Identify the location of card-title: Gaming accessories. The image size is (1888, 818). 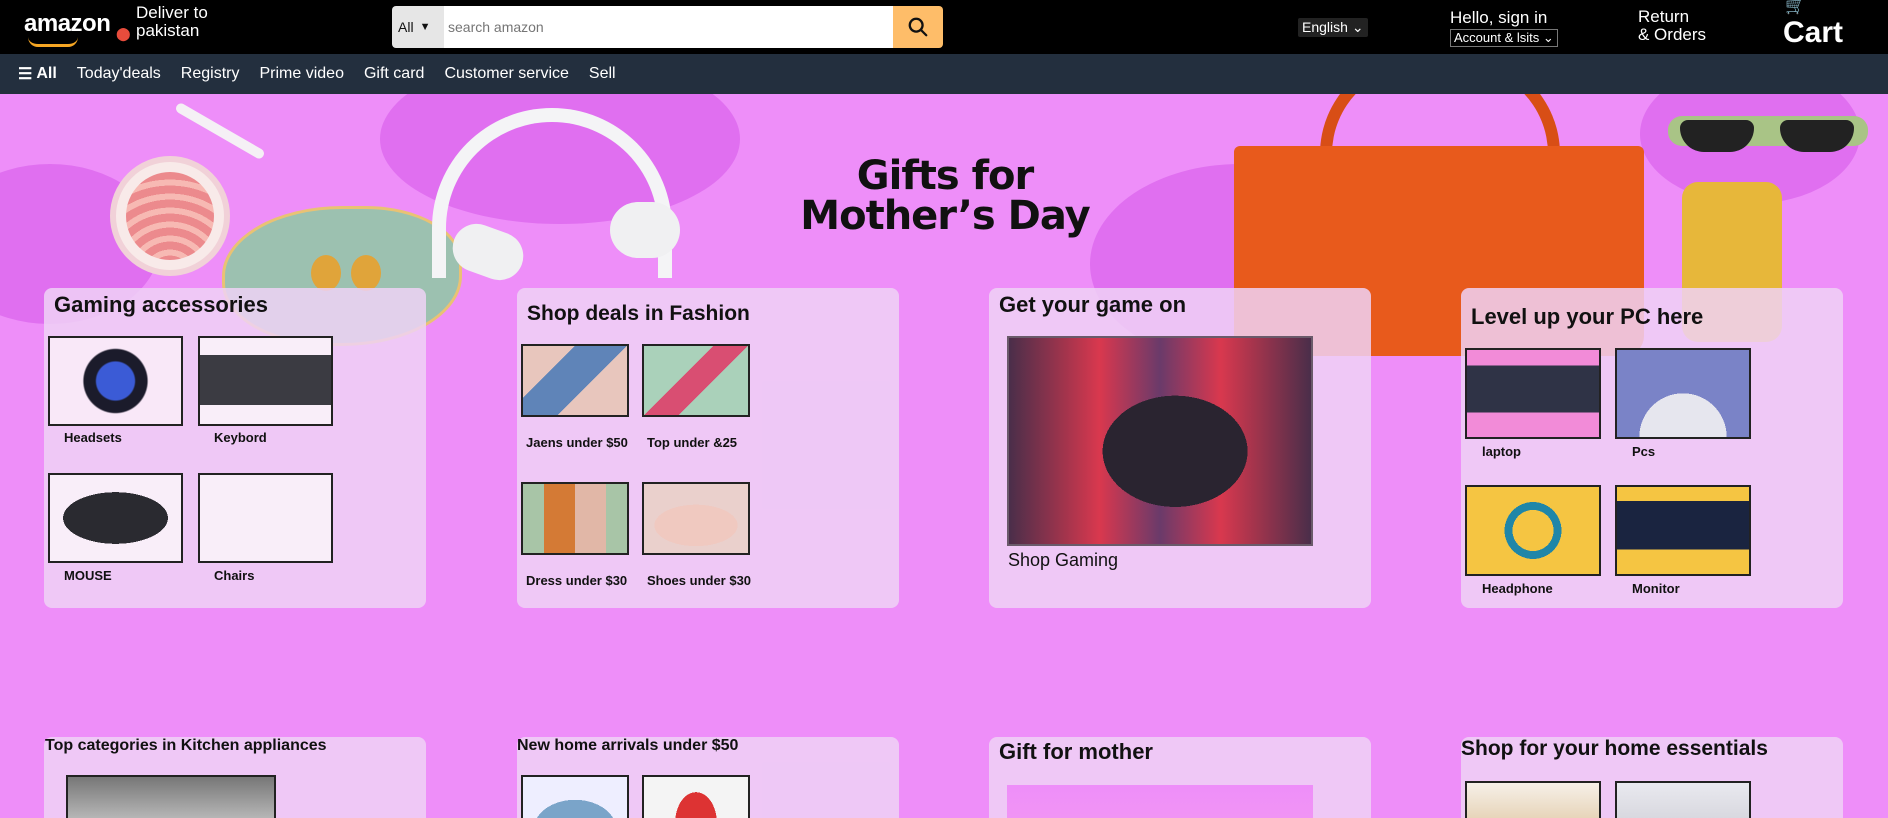
(161, 304).